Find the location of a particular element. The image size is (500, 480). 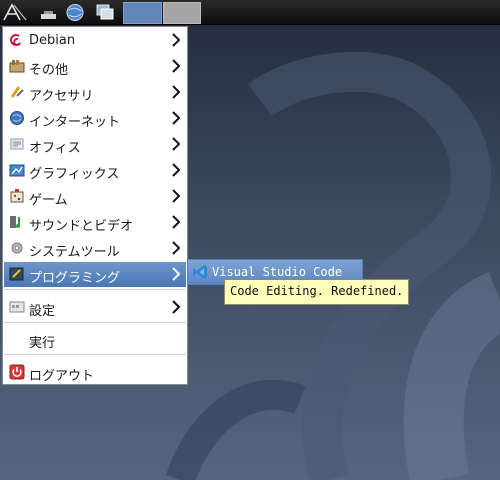

internet-globe-icon is located at coordinates (17, 118).